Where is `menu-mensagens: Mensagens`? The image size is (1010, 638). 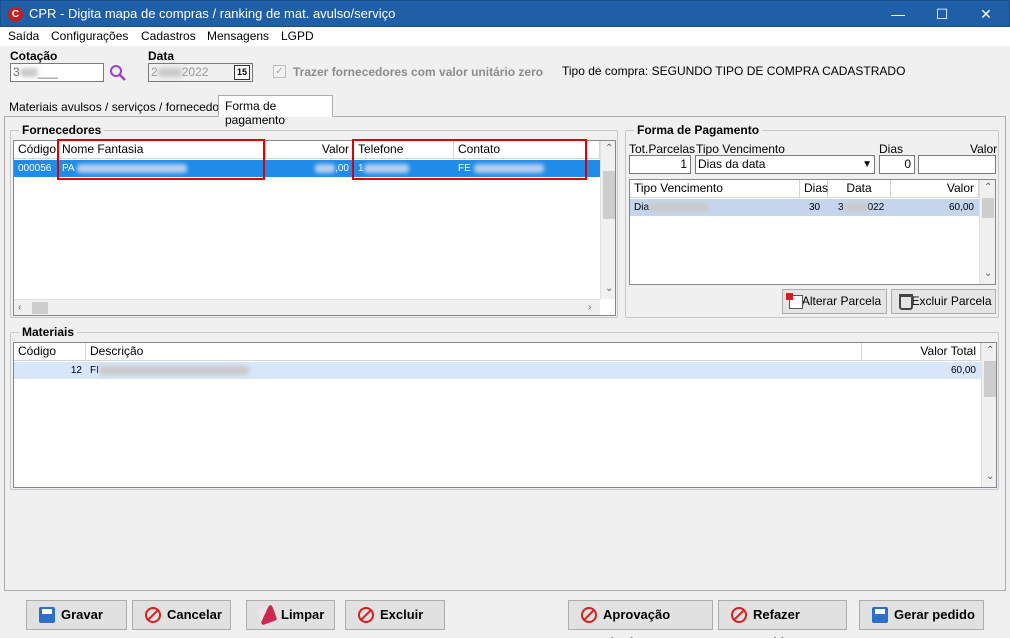
menu-mensagens: Mensagens is located at coordinates (238, 36).